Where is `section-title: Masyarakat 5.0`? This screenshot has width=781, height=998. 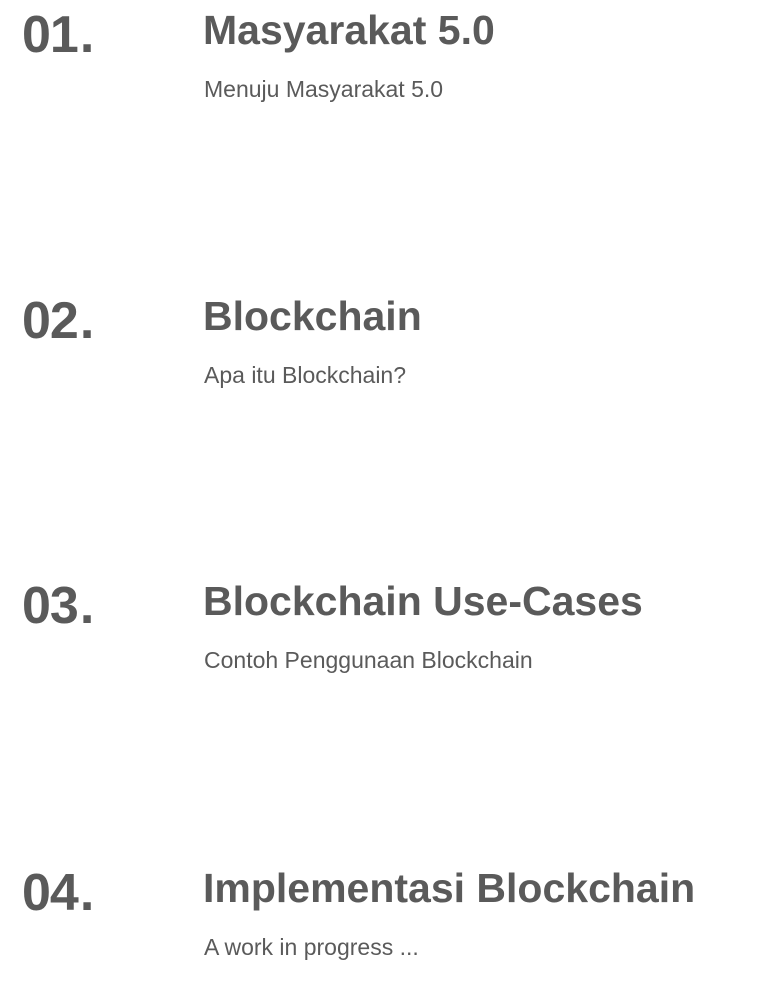 section-title: Masyarakat 5.0 is located at coordinates (349, 30).